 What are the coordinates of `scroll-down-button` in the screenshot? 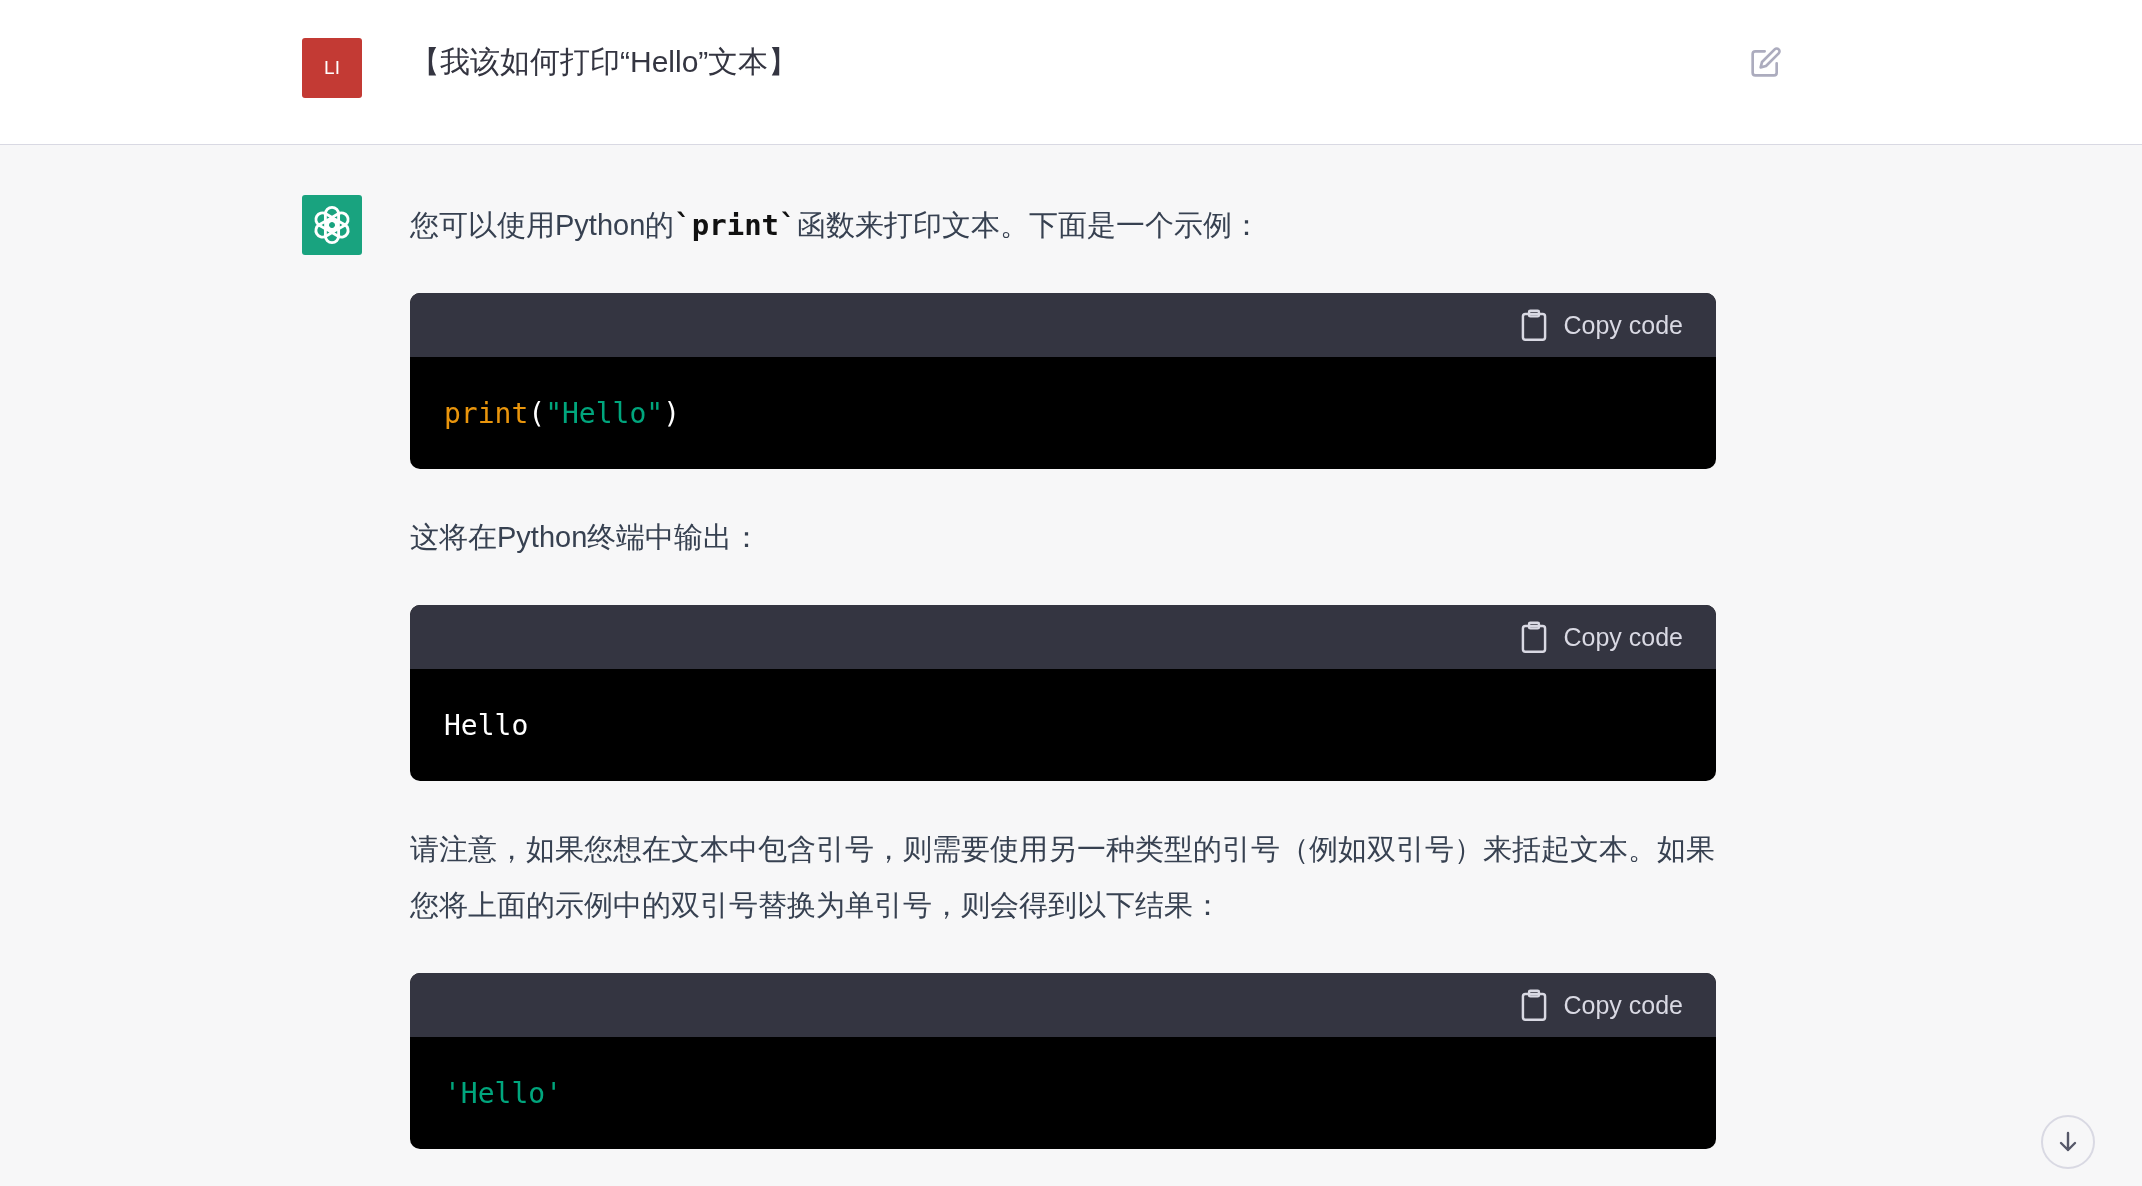 It's located at (2068, 1142).